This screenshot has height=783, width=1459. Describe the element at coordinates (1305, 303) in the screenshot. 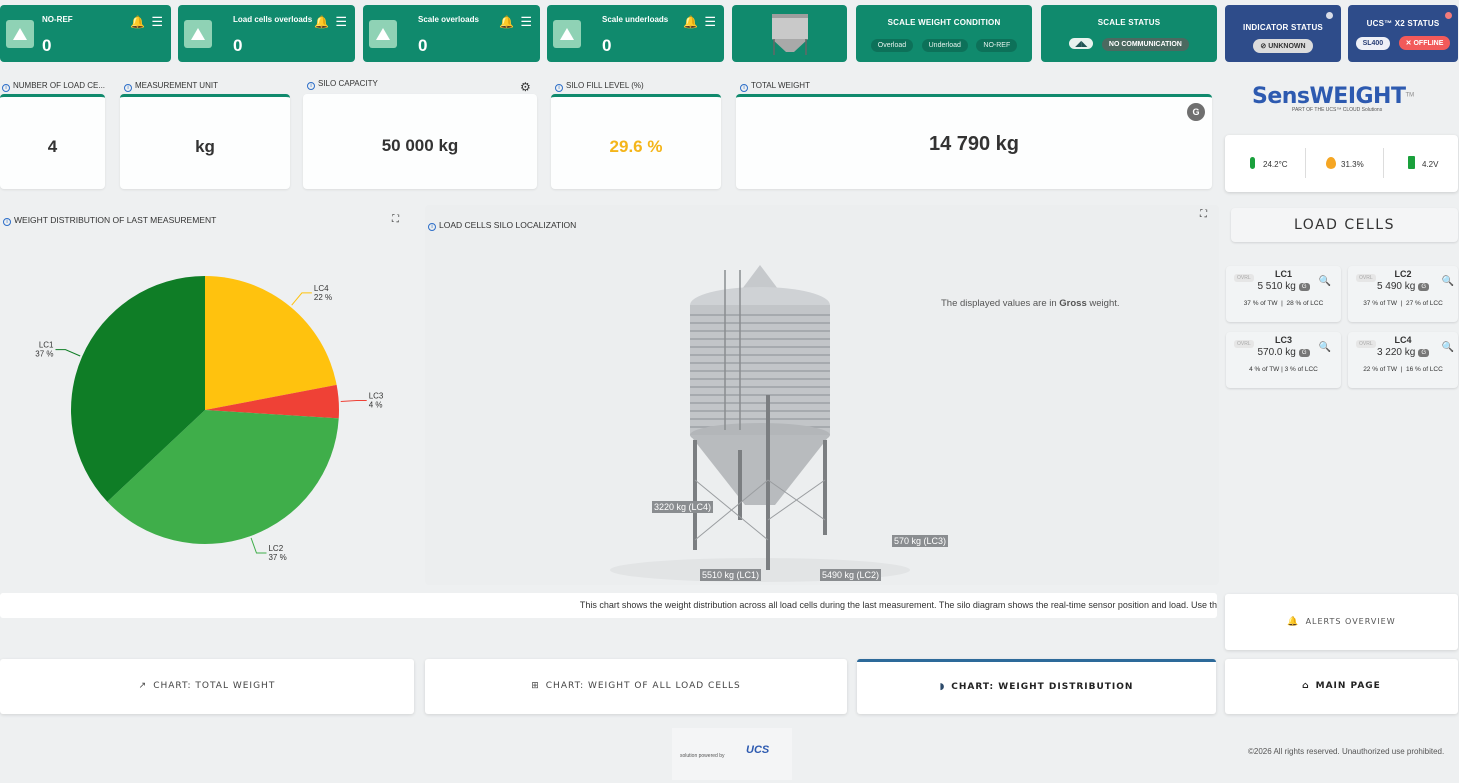

I see `lc-pct-lcc: 28 % of LCC` at that location.